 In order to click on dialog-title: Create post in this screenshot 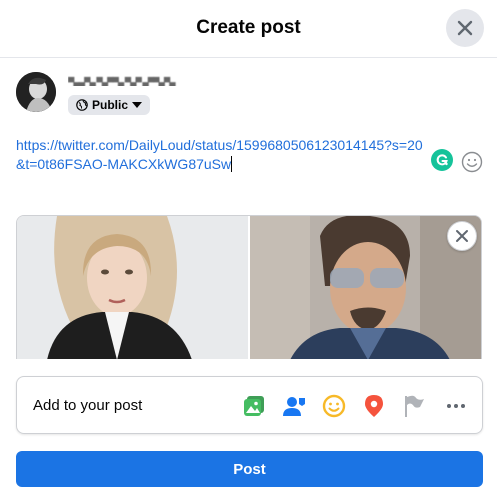, I will do `click(248, 27)`.